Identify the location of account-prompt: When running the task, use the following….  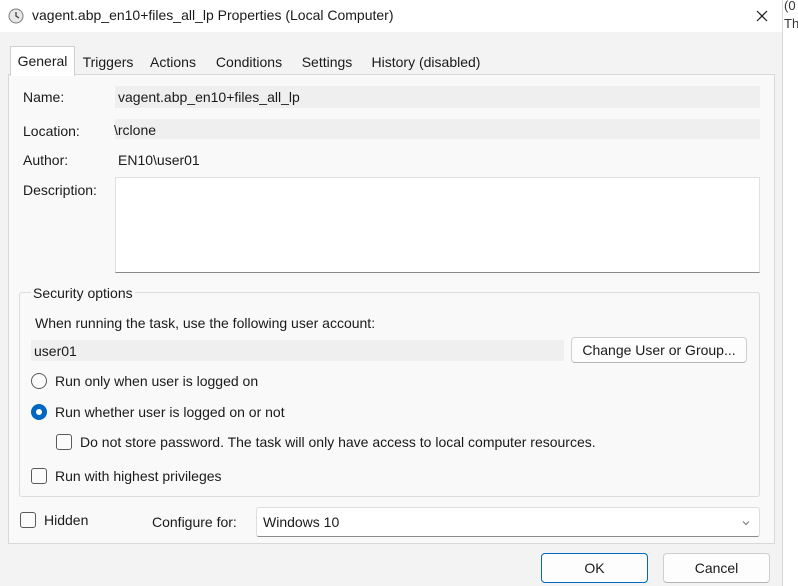
(205, 323).